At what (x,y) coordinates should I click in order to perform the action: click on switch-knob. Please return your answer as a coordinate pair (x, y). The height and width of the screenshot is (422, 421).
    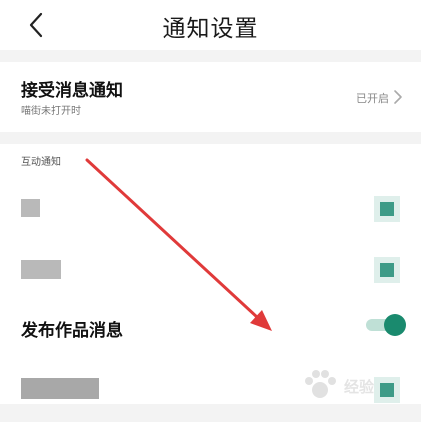
    Looking at the image, I should click on (395, 325).